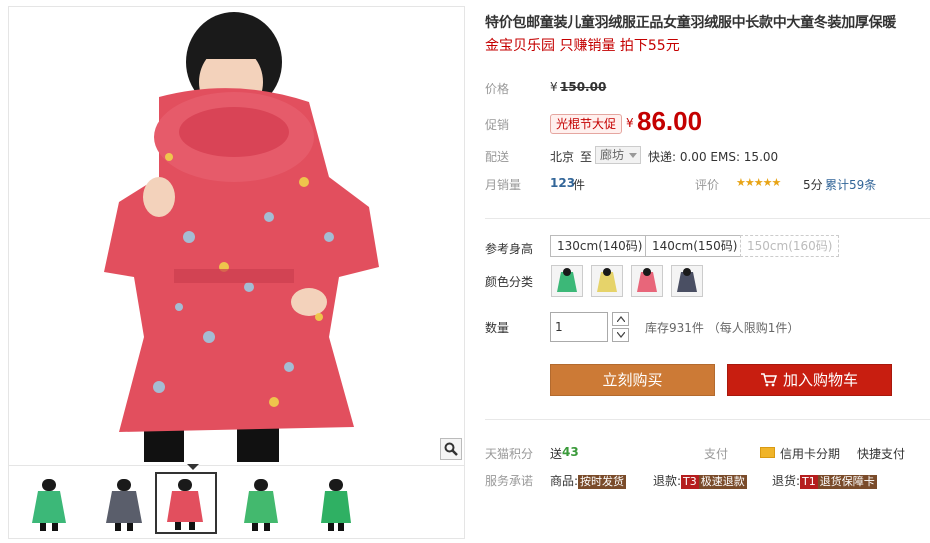 The width and height of the screenshot is (930, 543). I want to click on color-label: 颜色分类, so click(509, 282).